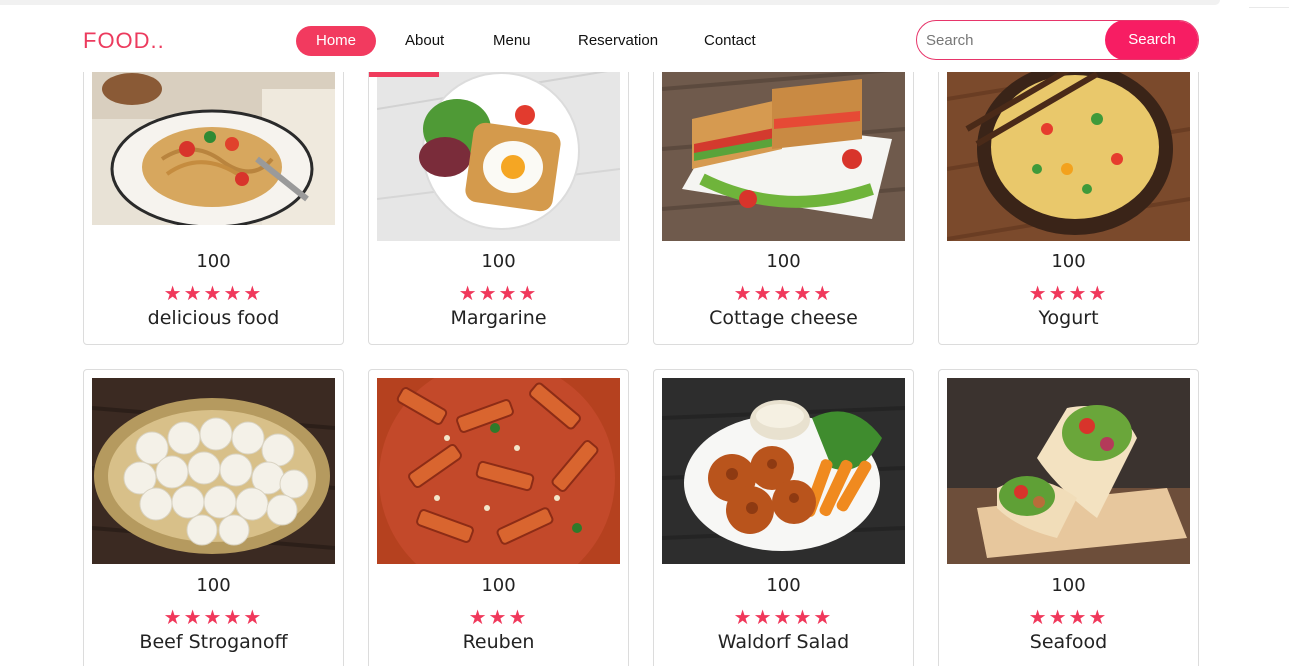  What do you see at coordinates (498, 145) in the screenshot?
I see `food-image-egg-toast` at bounding box center [498, 145].